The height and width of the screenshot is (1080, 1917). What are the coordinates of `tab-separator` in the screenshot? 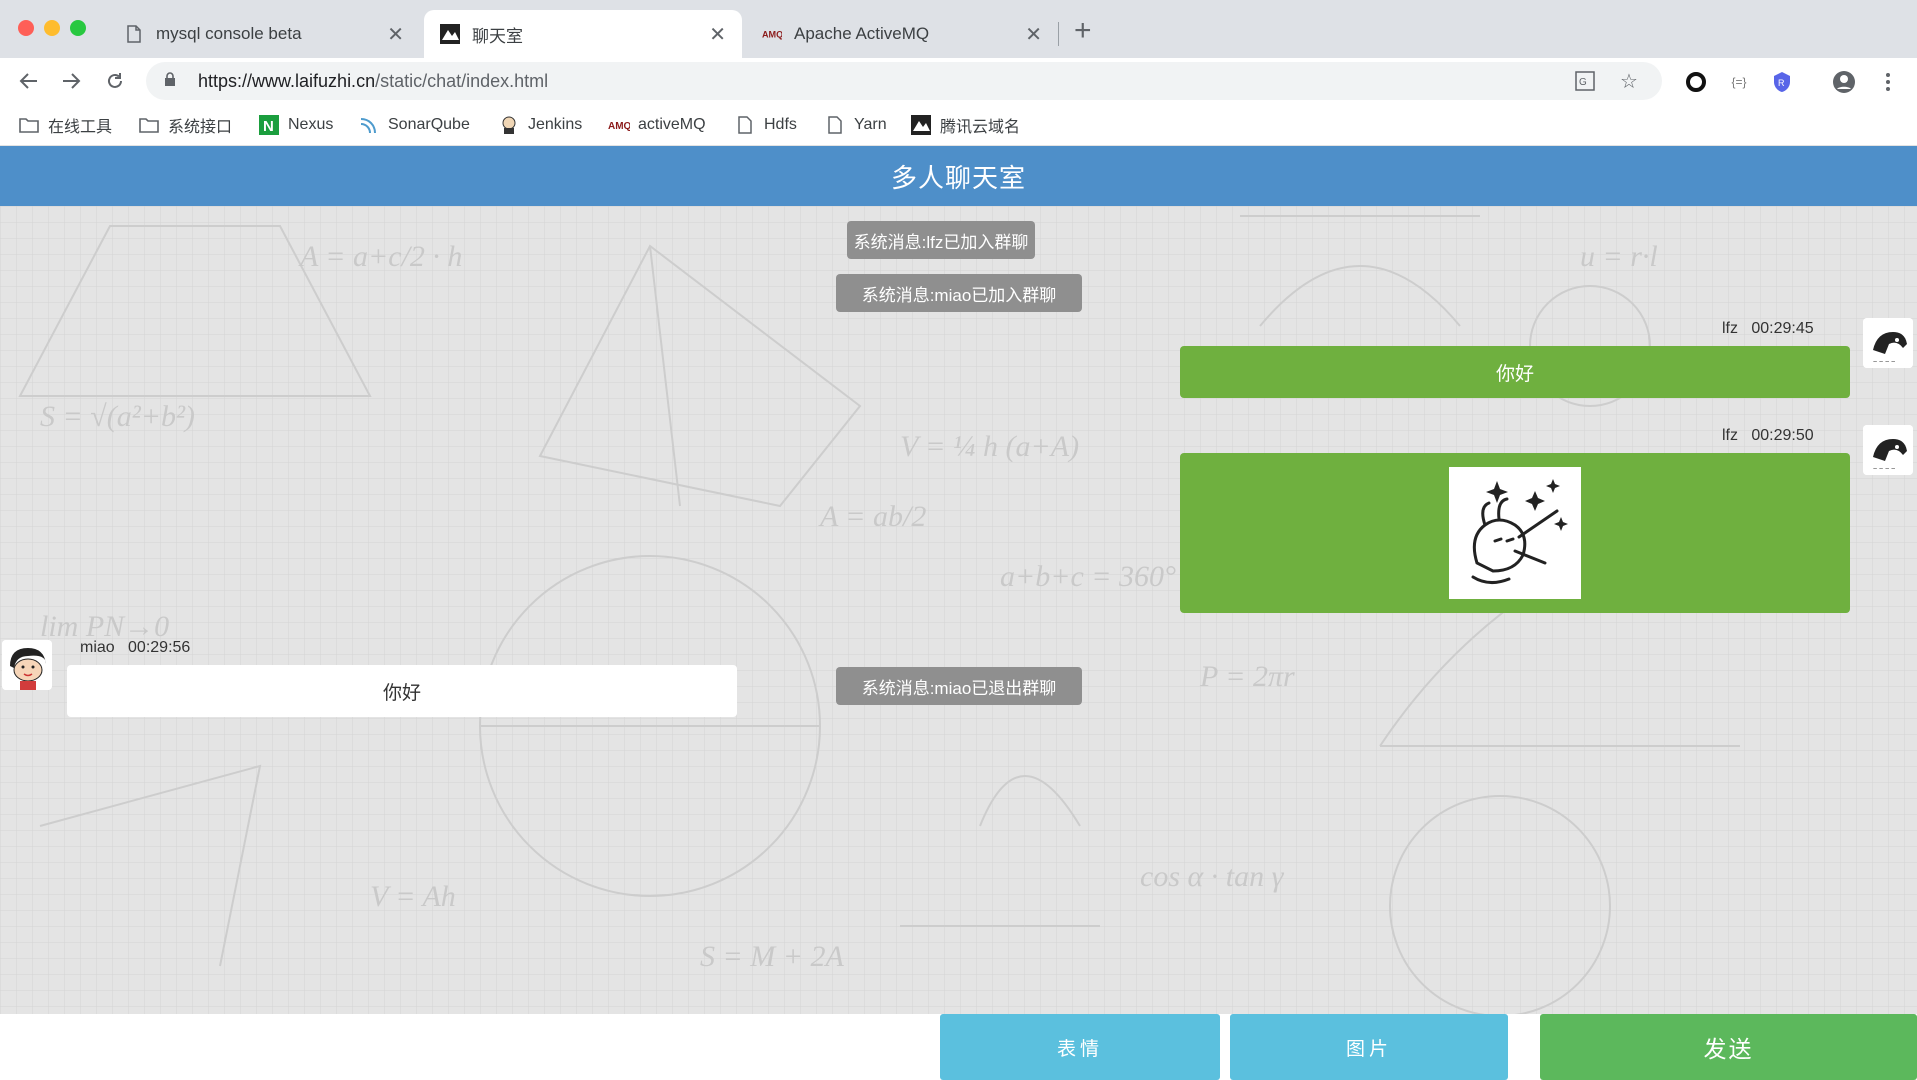 It's located at (1058, 34).